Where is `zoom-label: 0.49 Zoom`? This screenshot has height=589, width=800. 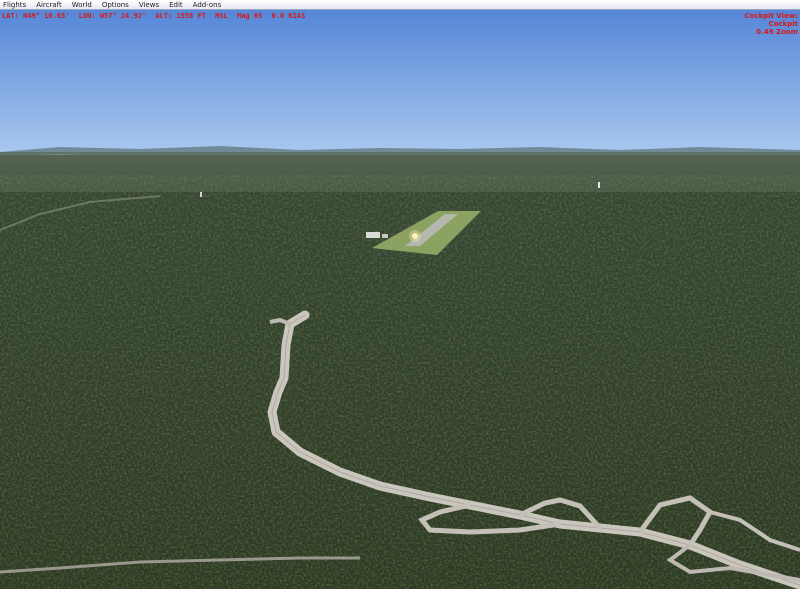
zoom-label: 0.49 Zoom is located at coordinates (777, 32).